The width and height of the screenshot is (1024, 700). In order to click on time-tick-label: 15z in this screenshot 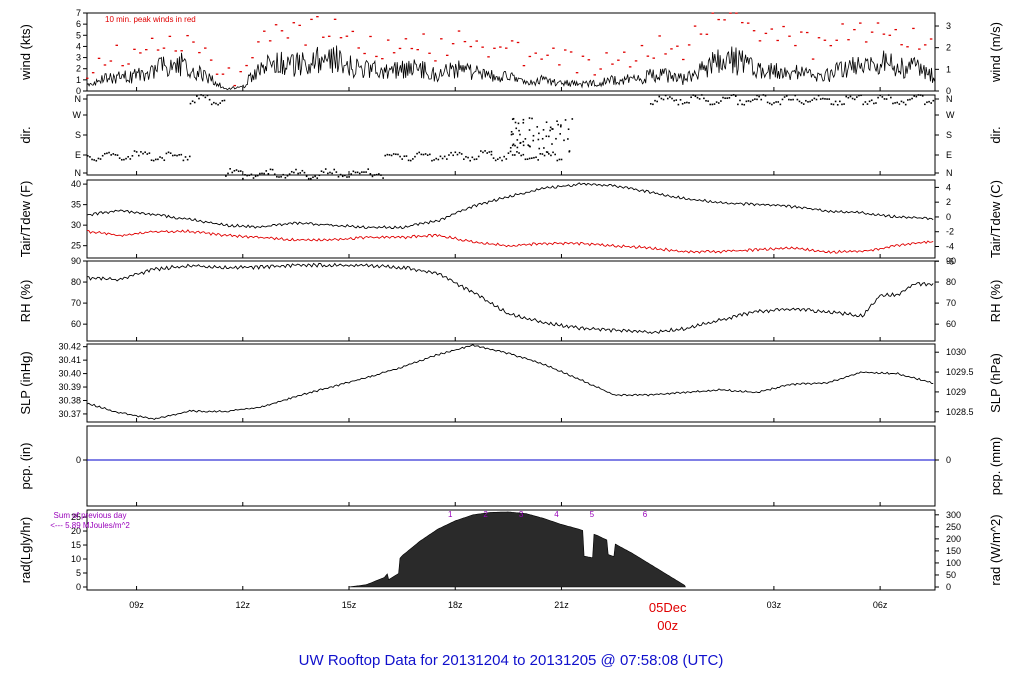, I will do `click(349, 605)`.